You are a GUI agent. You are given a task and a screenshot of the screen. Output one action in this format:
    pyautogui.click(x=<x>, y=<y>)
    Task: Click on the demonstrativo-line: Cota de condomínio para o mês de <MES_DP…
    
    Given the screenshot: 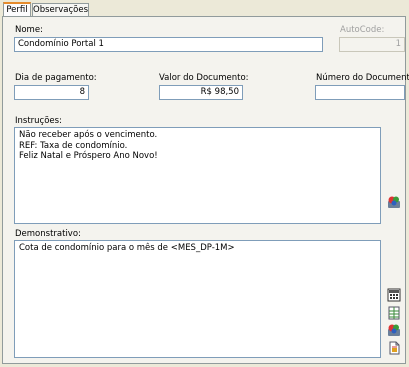 What is the action you would take?
    pyautogui.click(x=127, y=248)
    